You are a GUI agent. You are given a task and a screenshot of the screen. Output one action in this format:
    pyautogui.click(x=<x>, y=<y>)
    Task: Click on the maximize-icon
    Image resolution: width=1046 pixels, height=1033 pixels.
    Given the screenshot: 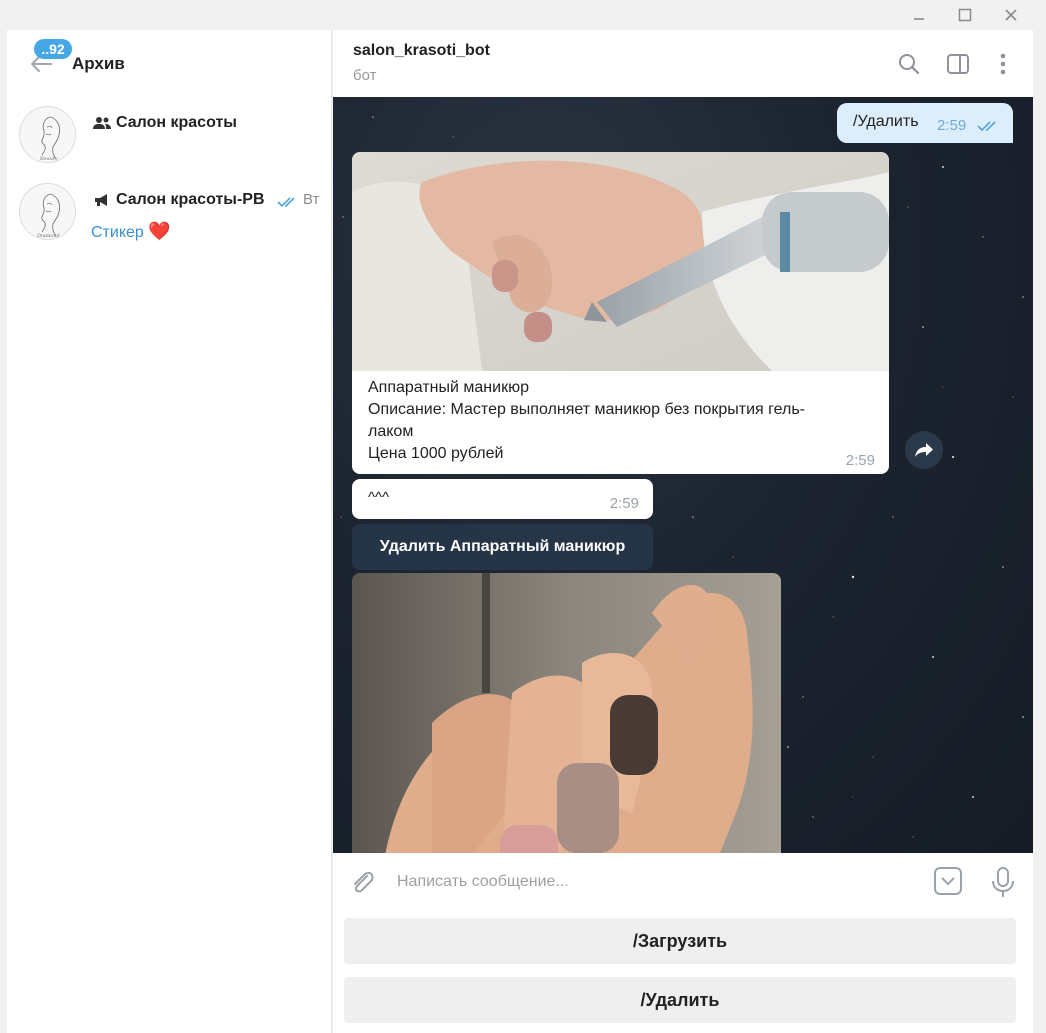 What is the action you would take?
    pyautogui.click(x=965, y=15)
    